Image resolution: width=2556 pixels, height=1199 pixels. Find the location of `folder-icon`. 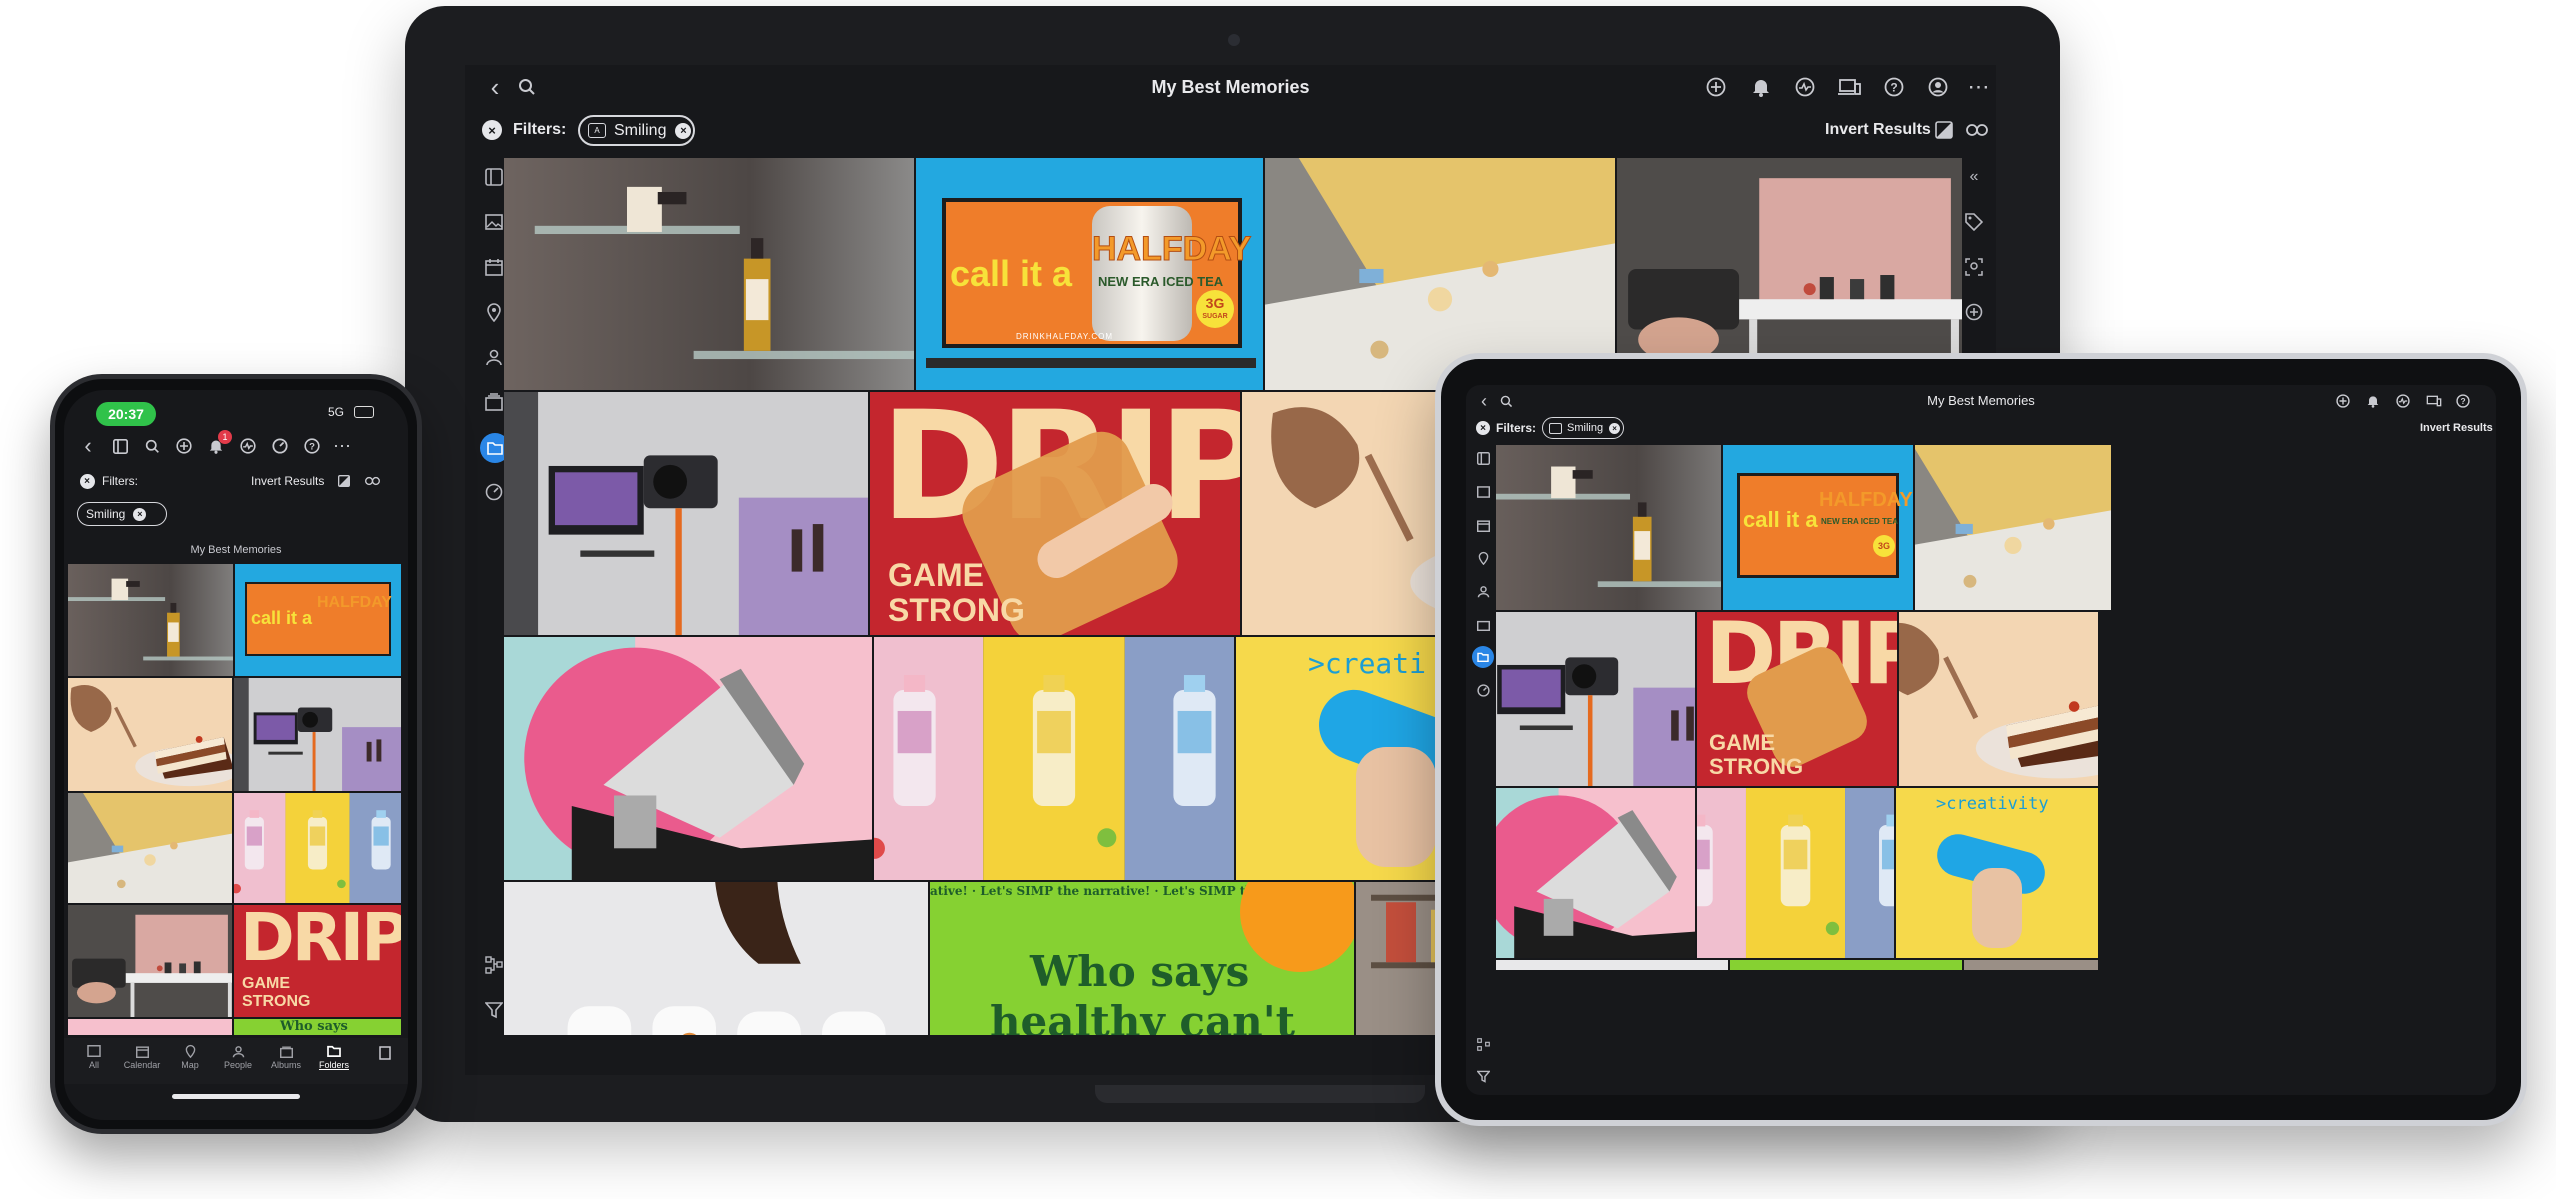

folder-icon is located at coordinates (1483, 657).